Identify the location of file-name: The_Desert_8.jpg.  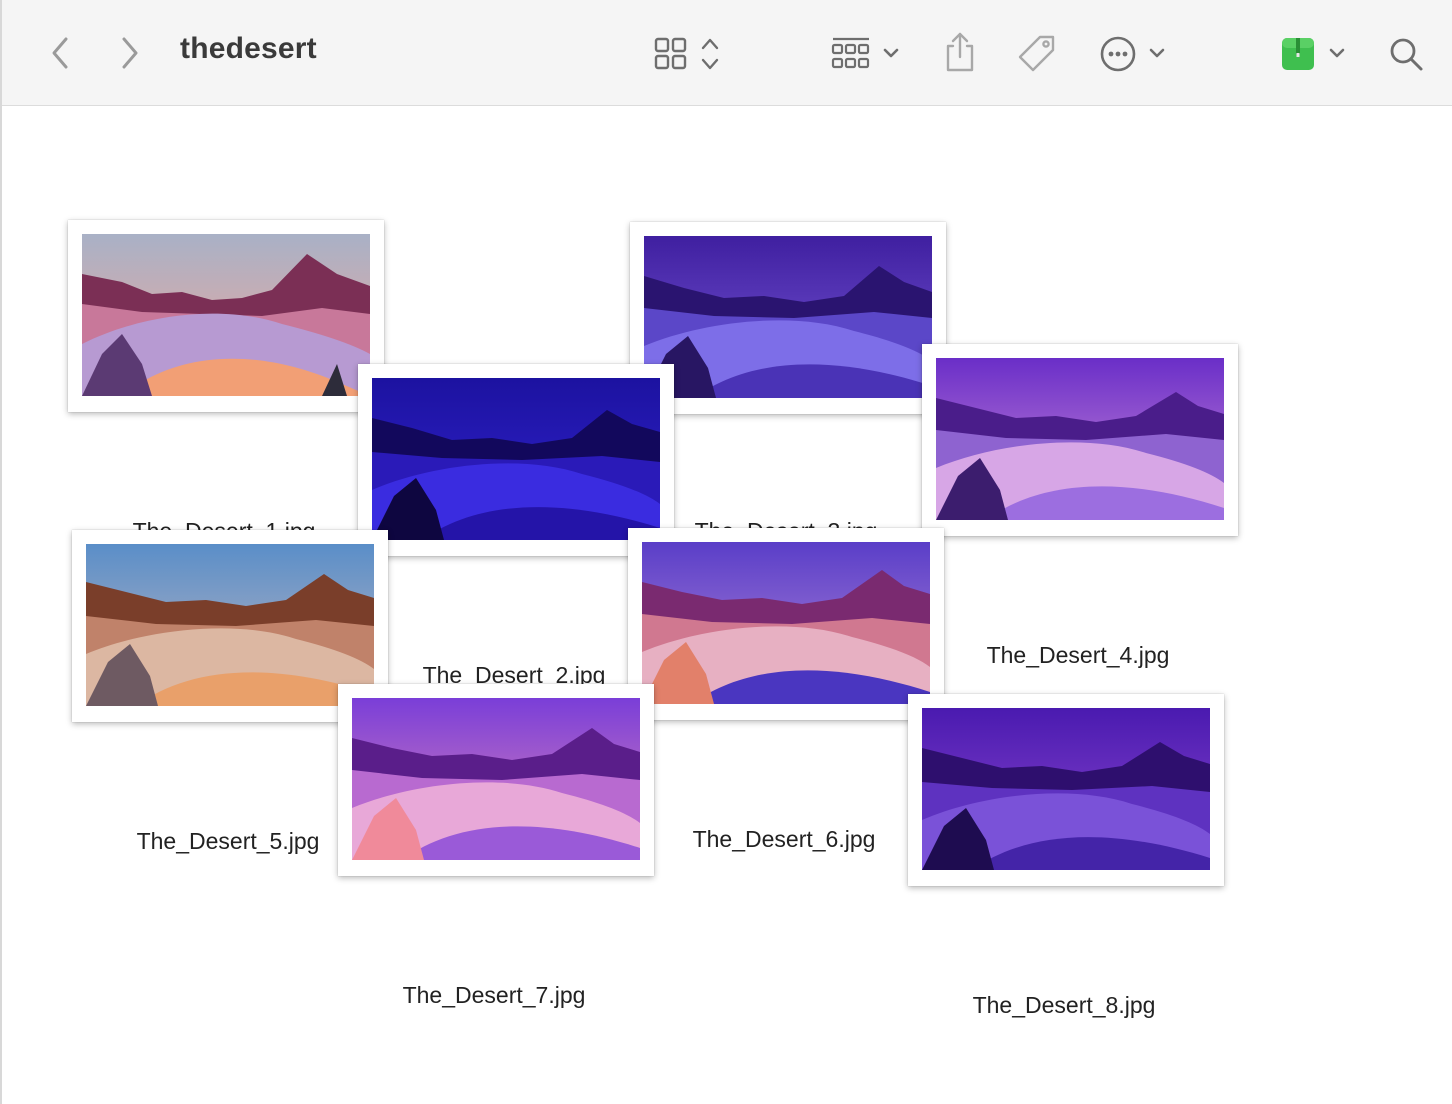
(1064, 1005).